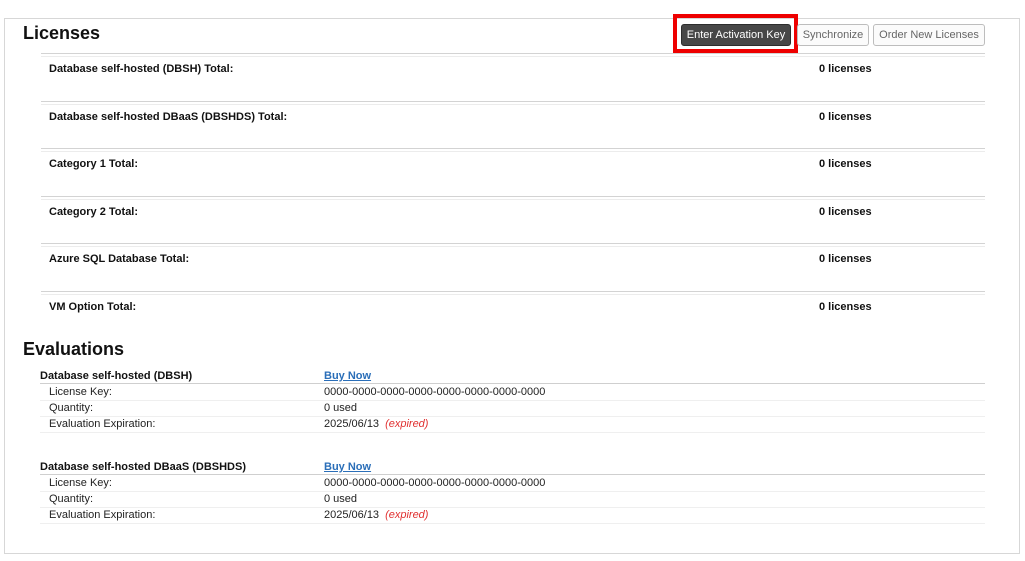 The image size is (1025, 561). Describe the element at coordinates (116, 376) in the screenshot. I see `evaluation-title: Database self-hosted (DBSH)` at that location.